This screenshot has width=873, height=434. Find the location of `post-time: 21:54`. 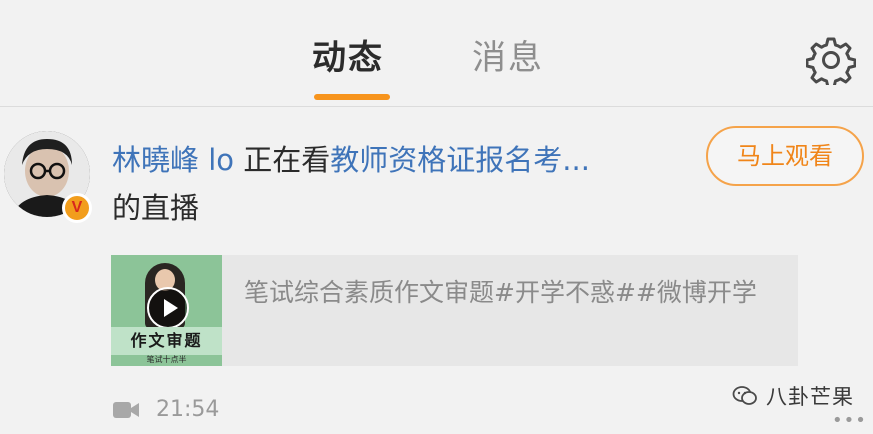

post-time: 21:54 is located at coordinates (188, 409).